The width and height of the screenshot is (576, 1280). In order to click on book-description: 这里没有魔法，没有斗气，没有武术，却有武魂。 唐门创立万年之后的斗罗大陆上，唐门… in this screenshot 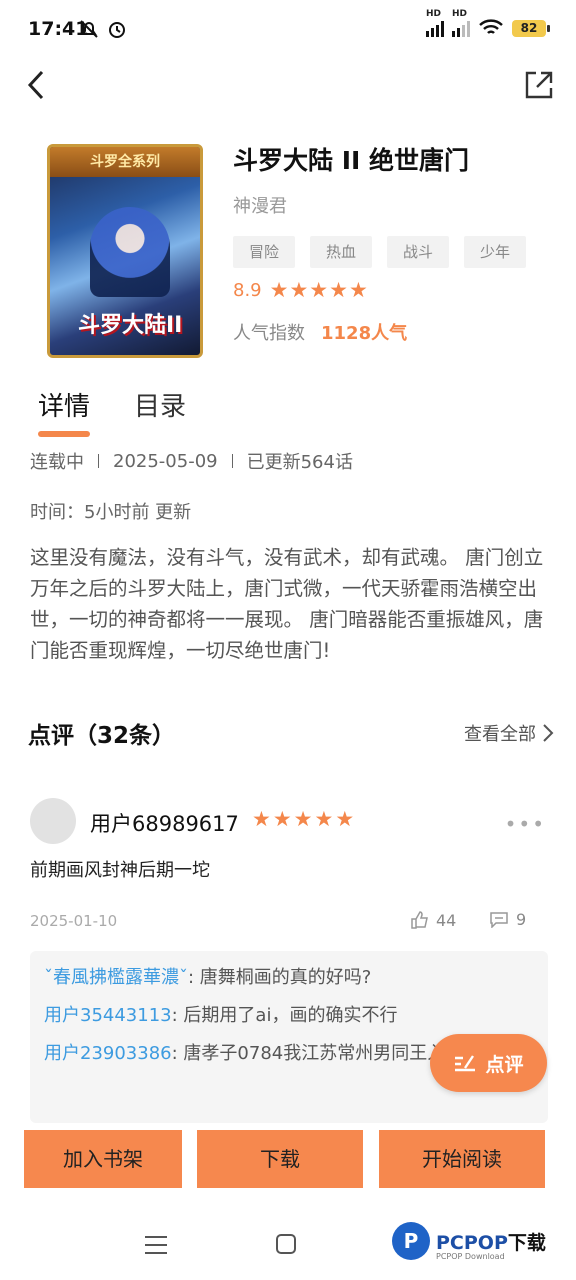, I will do `click(287, 604)`.